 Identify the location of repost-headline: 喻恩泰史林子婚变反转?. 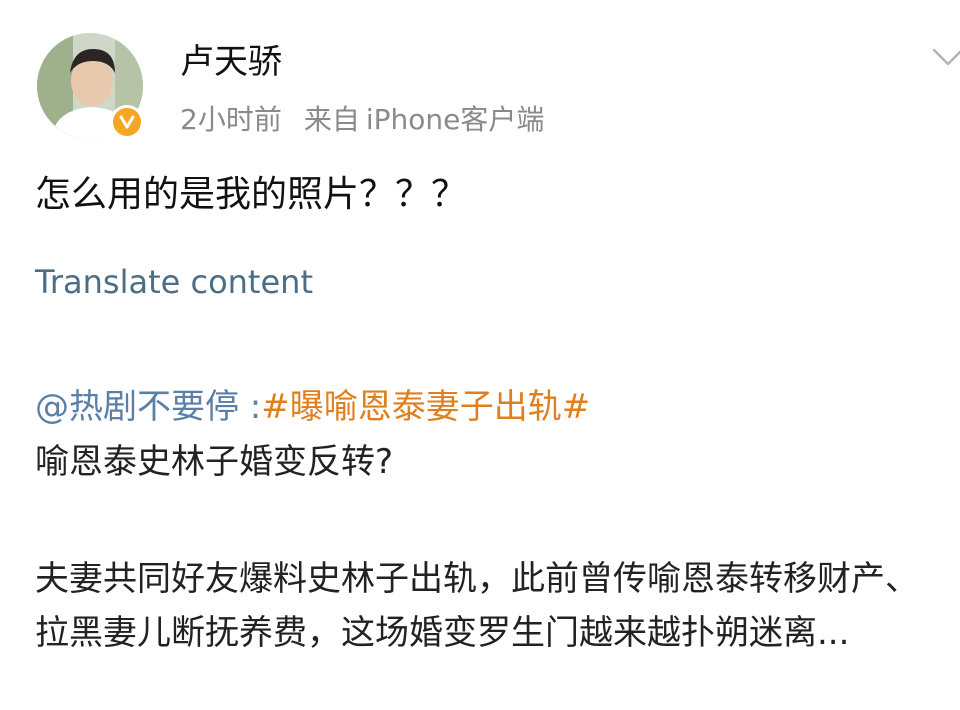
(214, 462).